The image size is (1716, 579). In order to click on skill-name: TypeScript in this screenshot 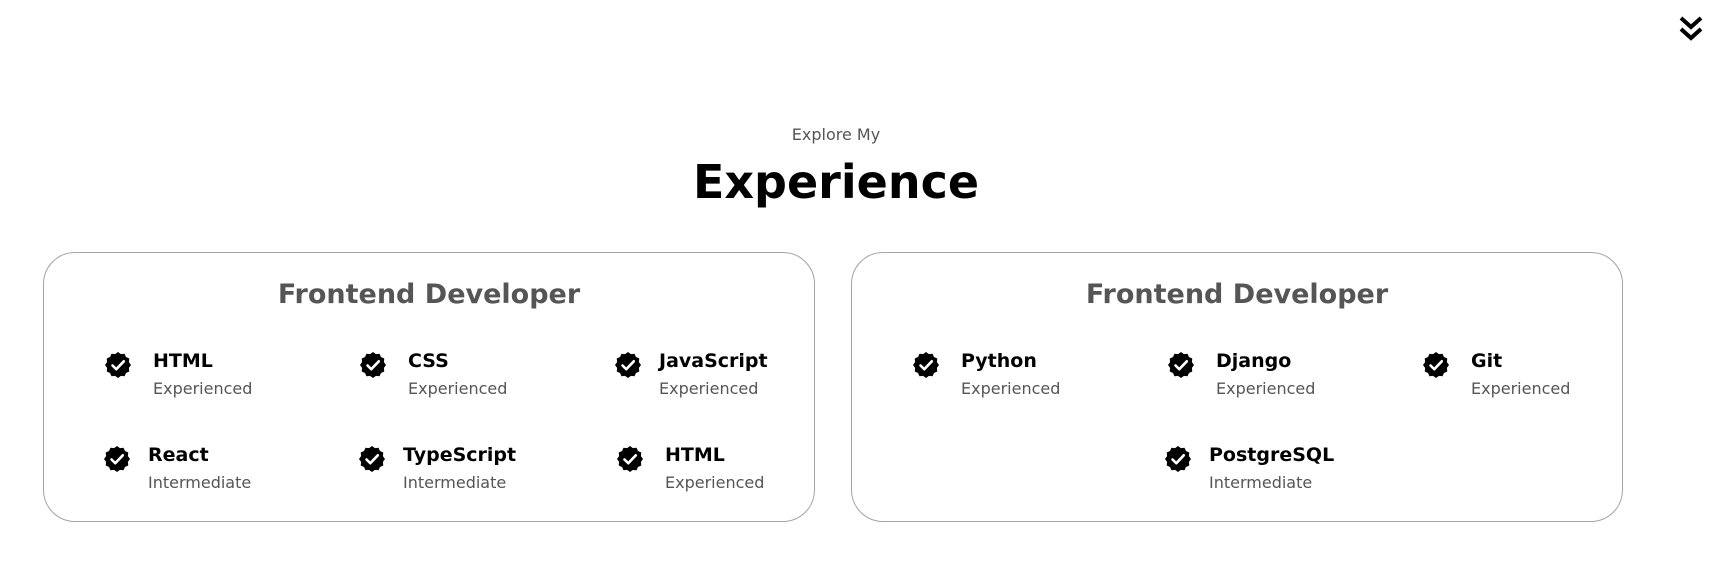, I will do `click(460, 455)`.